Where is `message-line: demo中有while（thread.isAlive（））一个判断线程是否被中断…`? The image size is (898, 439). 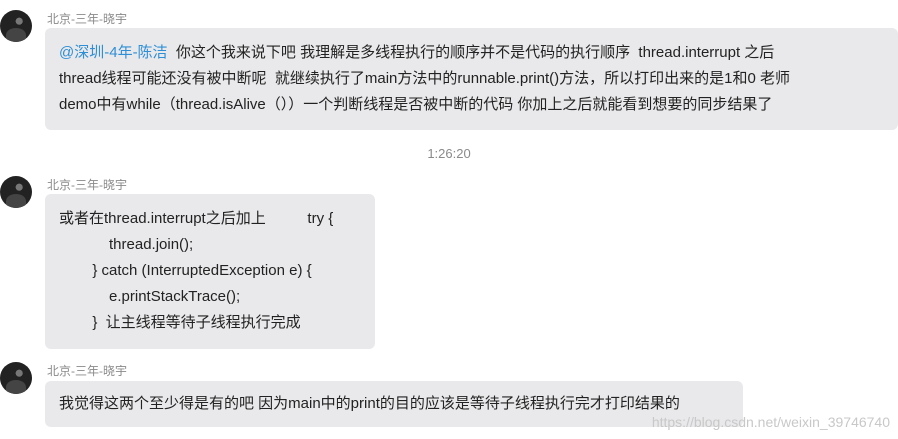
message-line: demo中有while（thread.isAlive（））一个判断线程是否被中断… is located at coordinates (416, 104).